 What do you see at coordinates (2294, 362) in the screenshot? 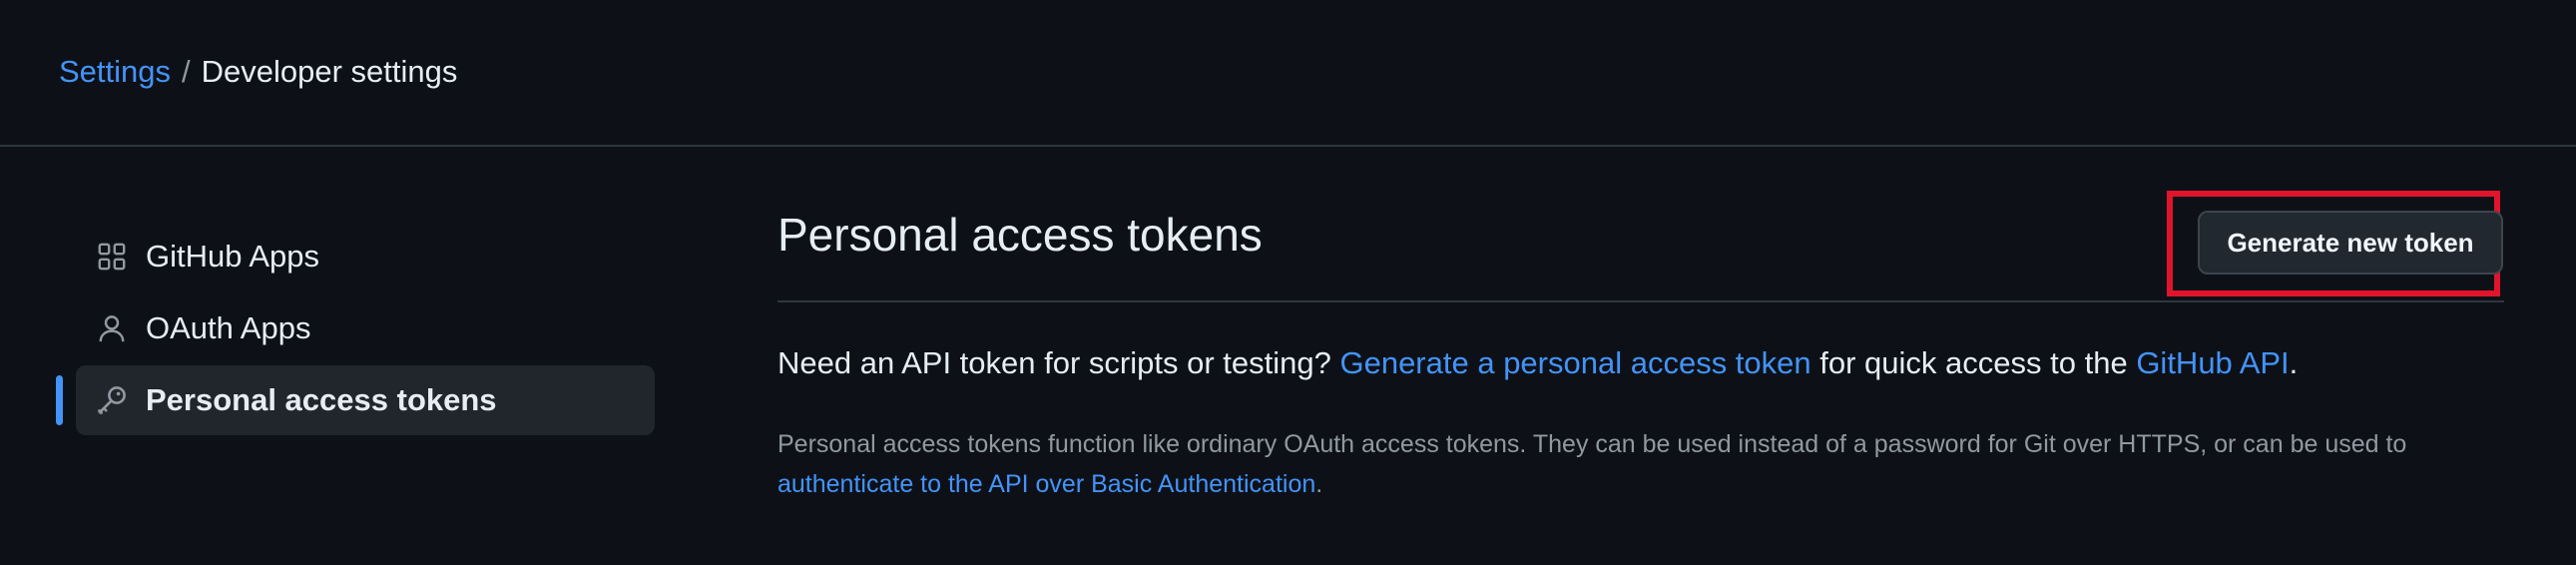
I see `lead-text-end: .` at bounding box center [2294, 362].